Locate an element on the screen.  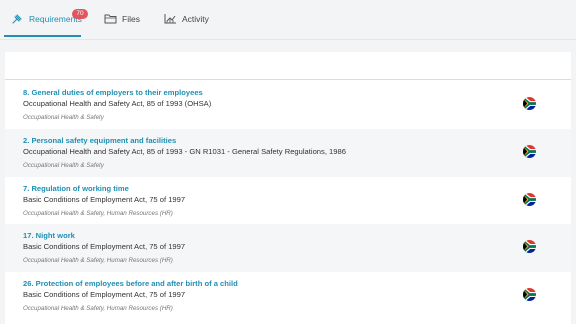
requirement-title: 7. Regulation of working time is located at coordinates (76, 188).